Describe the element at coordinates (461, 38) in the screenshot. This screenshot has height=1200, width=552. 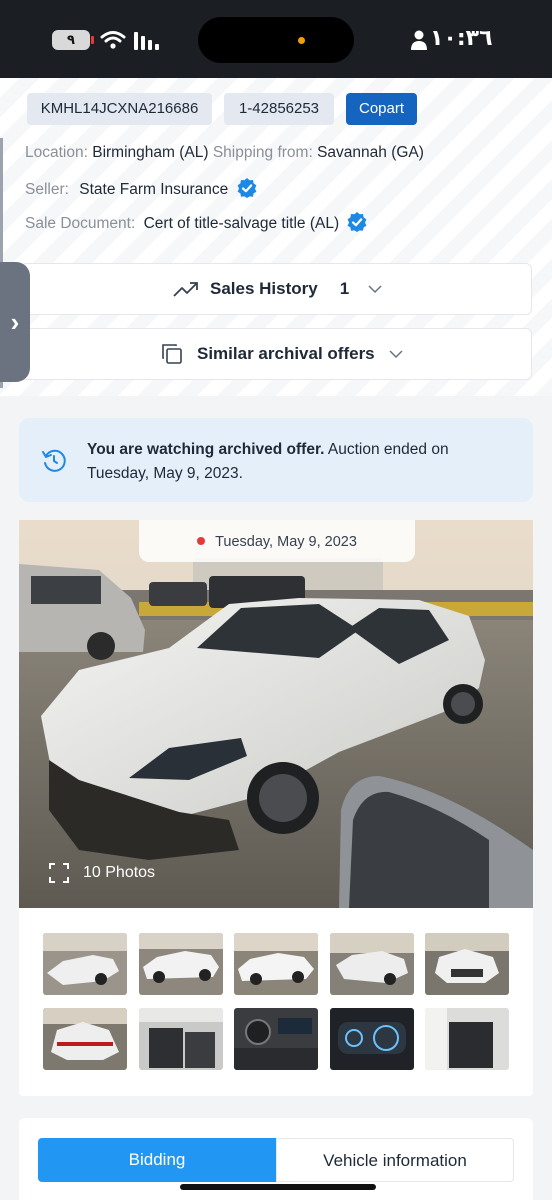
I see `status-time: ١٠:٣٦` at that location.